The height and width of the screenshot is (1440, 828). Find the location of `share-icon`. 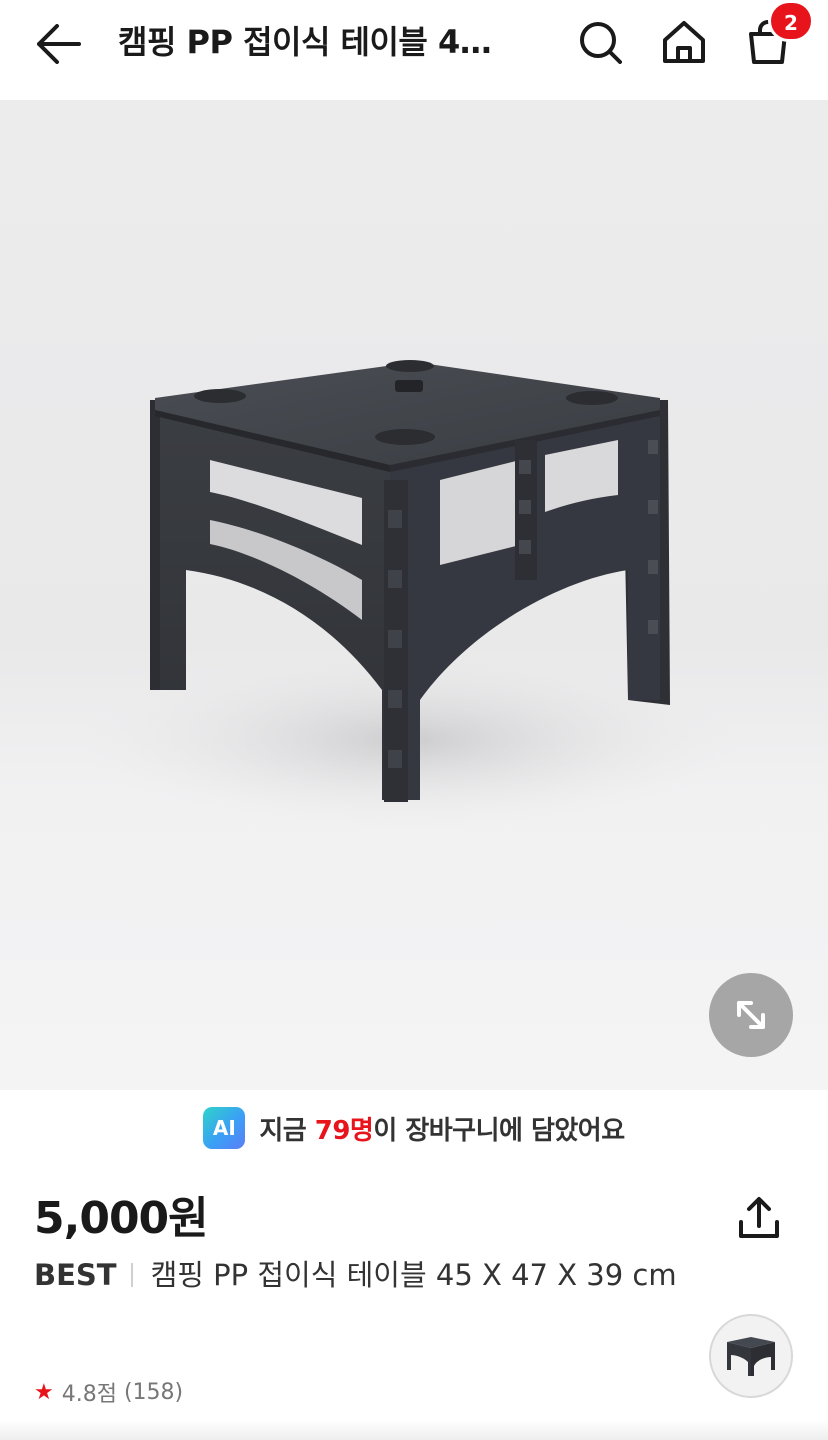

share-icon is located at coordinates (759, 1217).